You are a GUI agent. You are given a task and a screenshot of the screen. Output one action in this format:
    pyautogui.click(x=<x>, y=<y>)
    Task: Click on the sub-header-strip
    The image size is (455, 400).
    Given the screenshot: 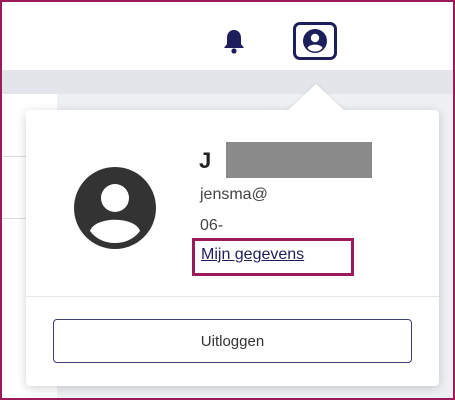 What is the action you would take?
    pyautogui.click(x=227, y=82)
    